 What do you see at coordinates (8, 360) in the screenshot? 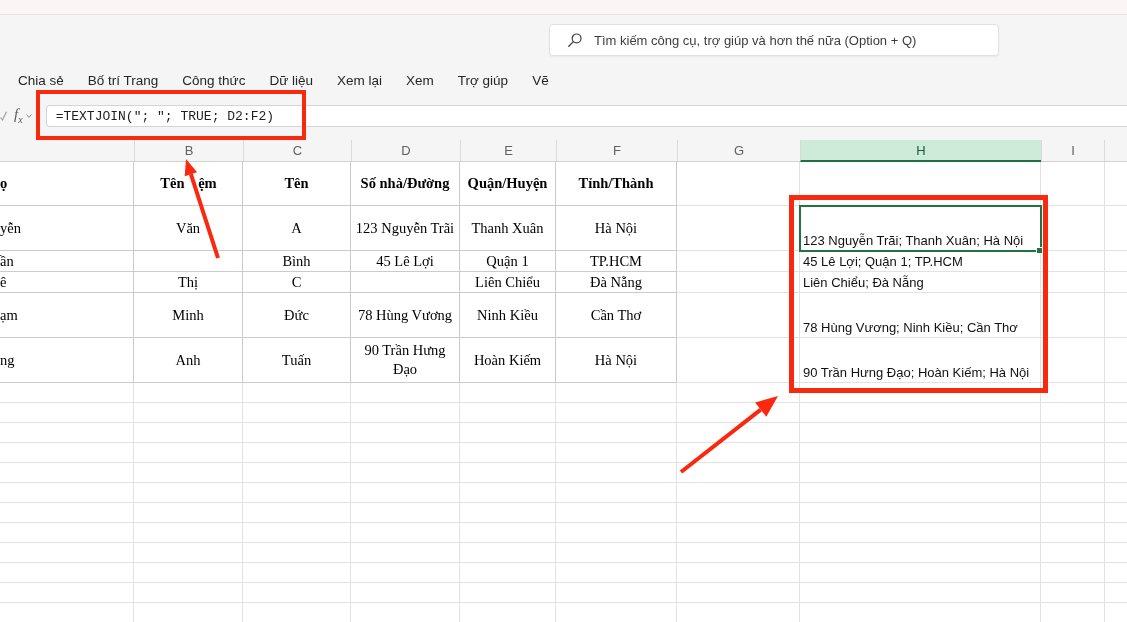
I see `table-cell-text: ng` at bounding box center [8, 360].